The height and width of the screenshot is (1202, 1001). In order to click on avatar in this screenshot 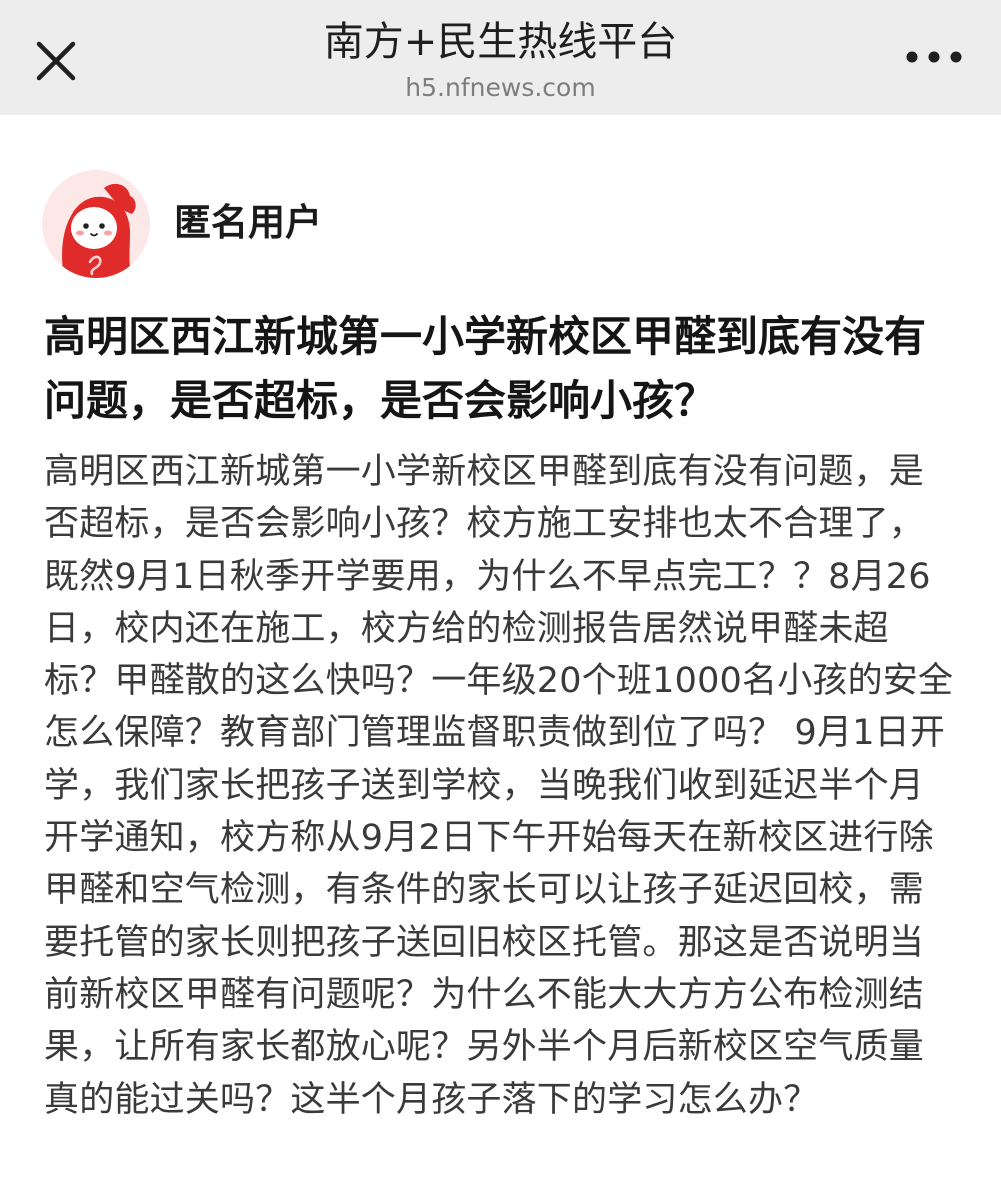, I will do `click(96, 224)`.